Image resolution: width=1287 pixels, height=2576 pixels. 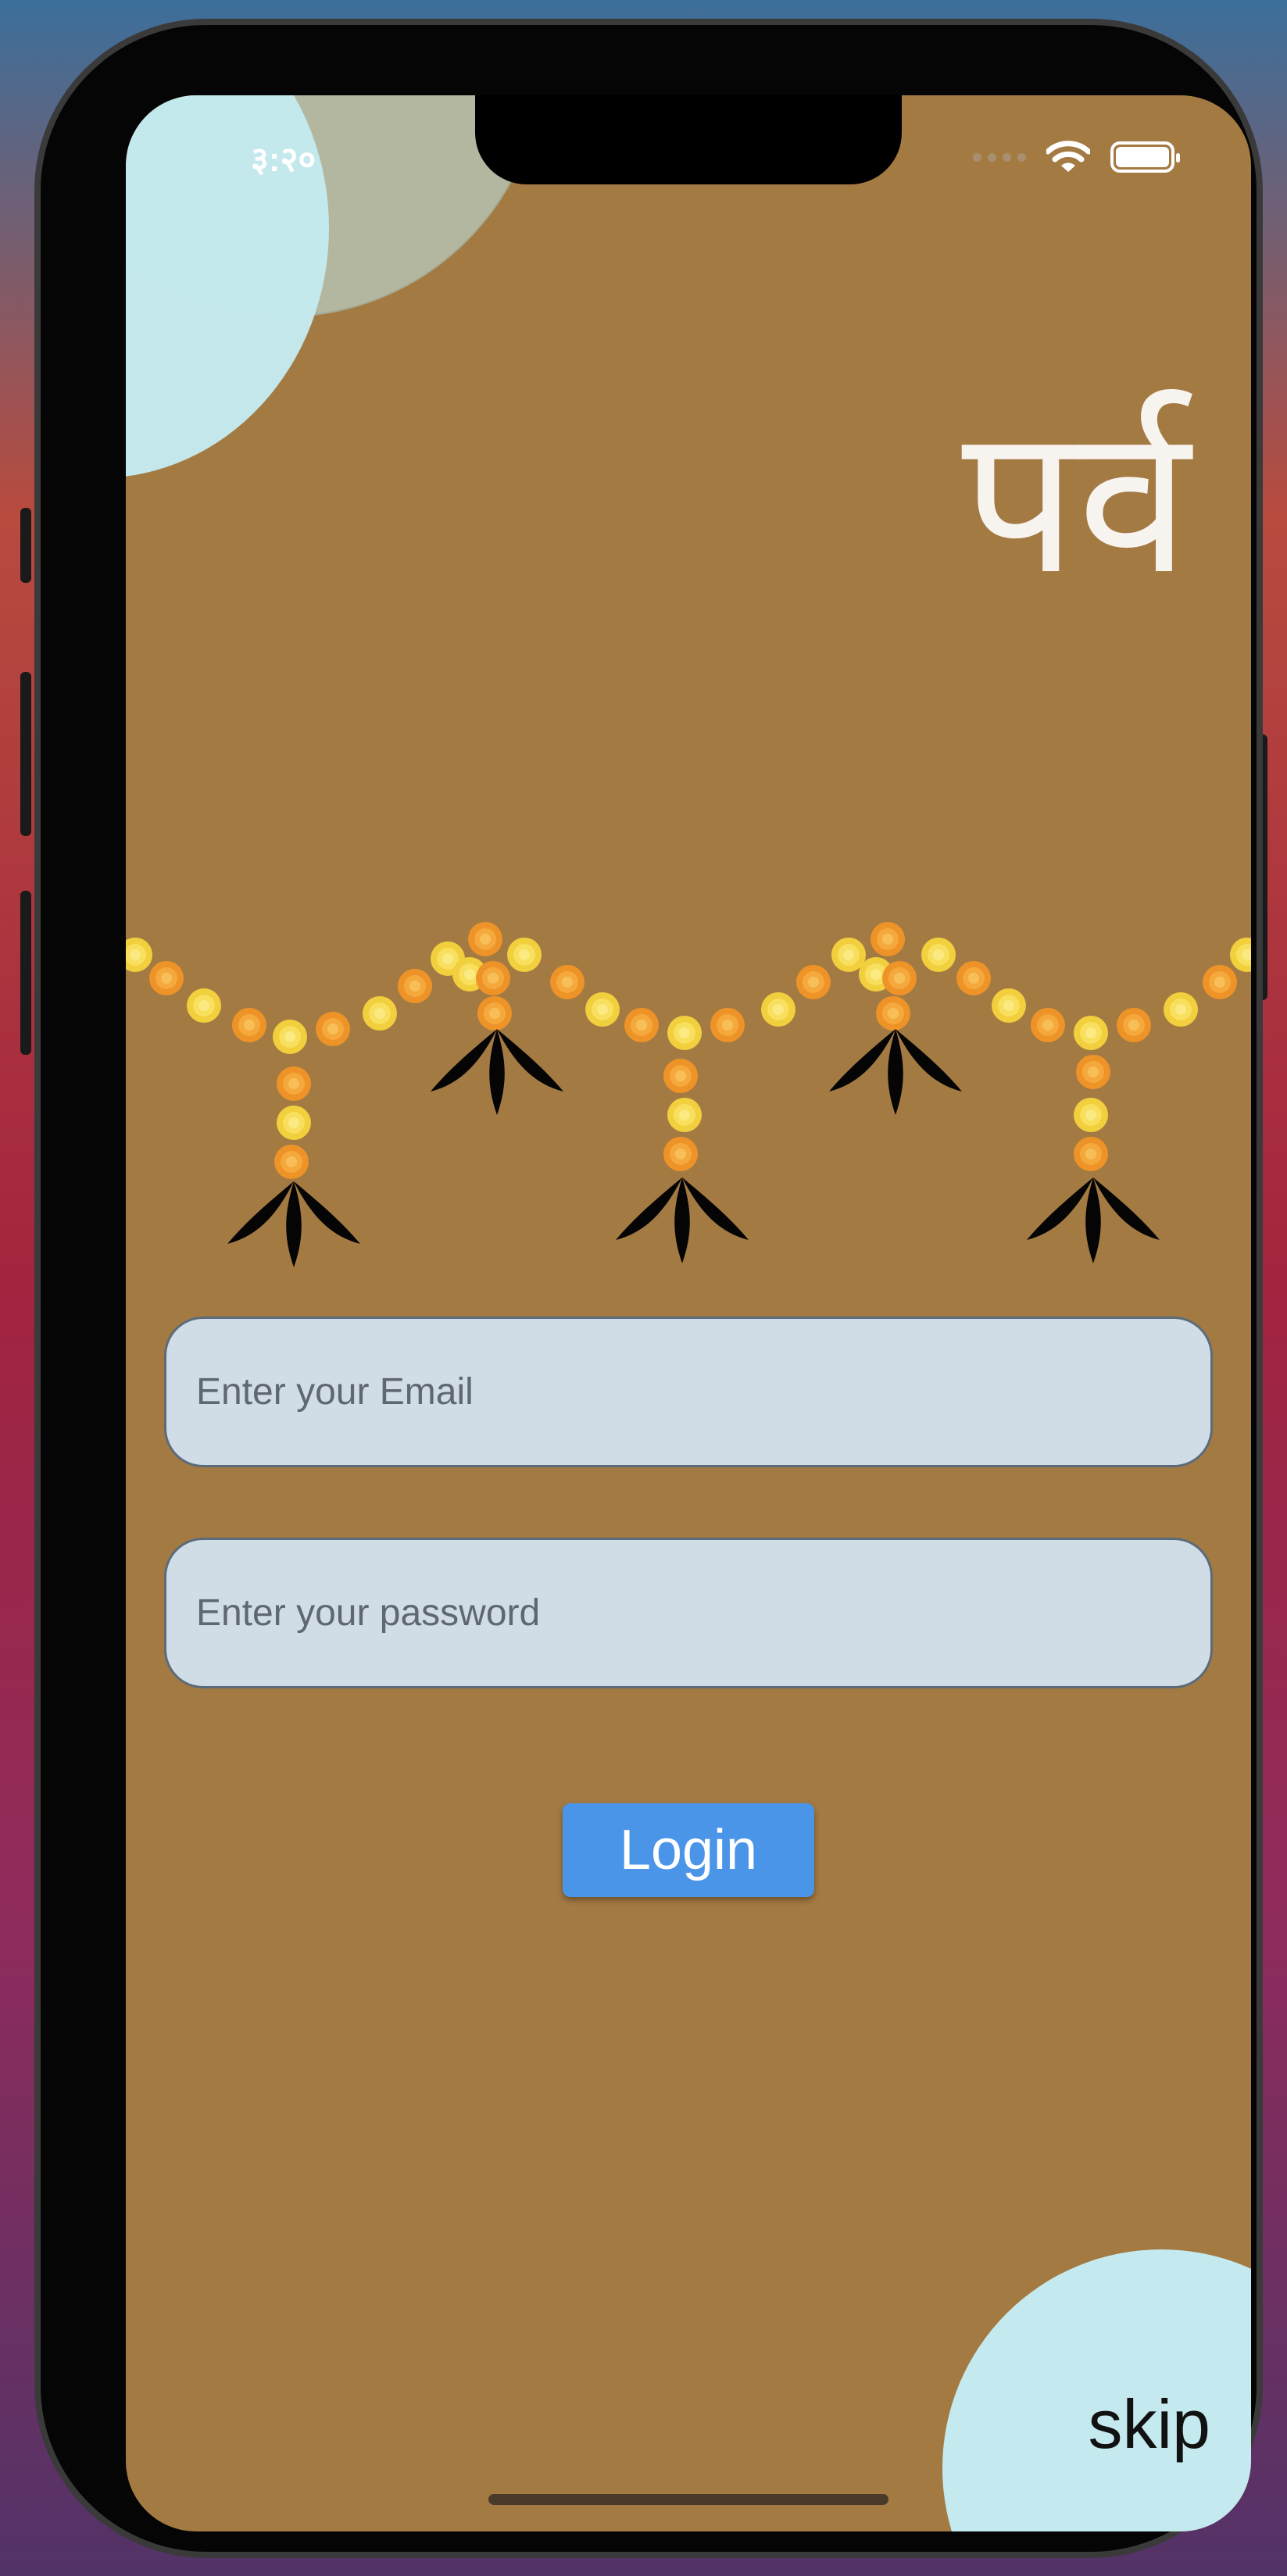 I want to click on status-icons, so click(x=1076, y=157).